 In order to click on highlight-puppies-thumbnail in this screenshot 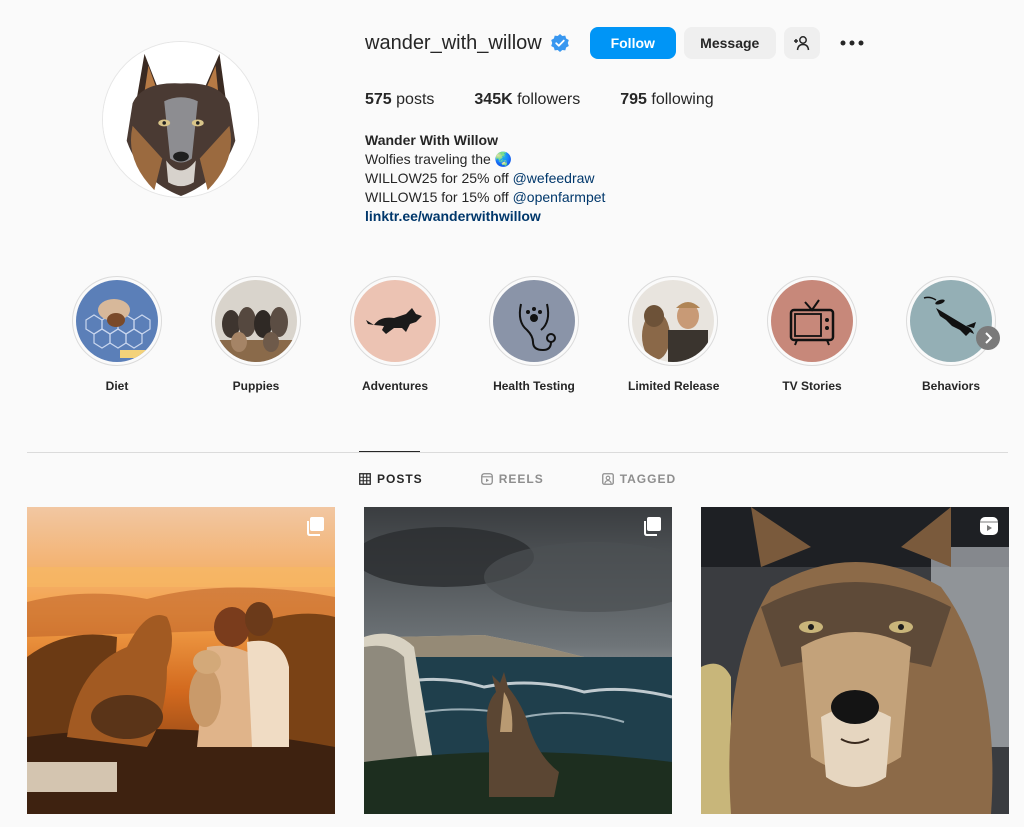, I will do `click(256, 321)`.